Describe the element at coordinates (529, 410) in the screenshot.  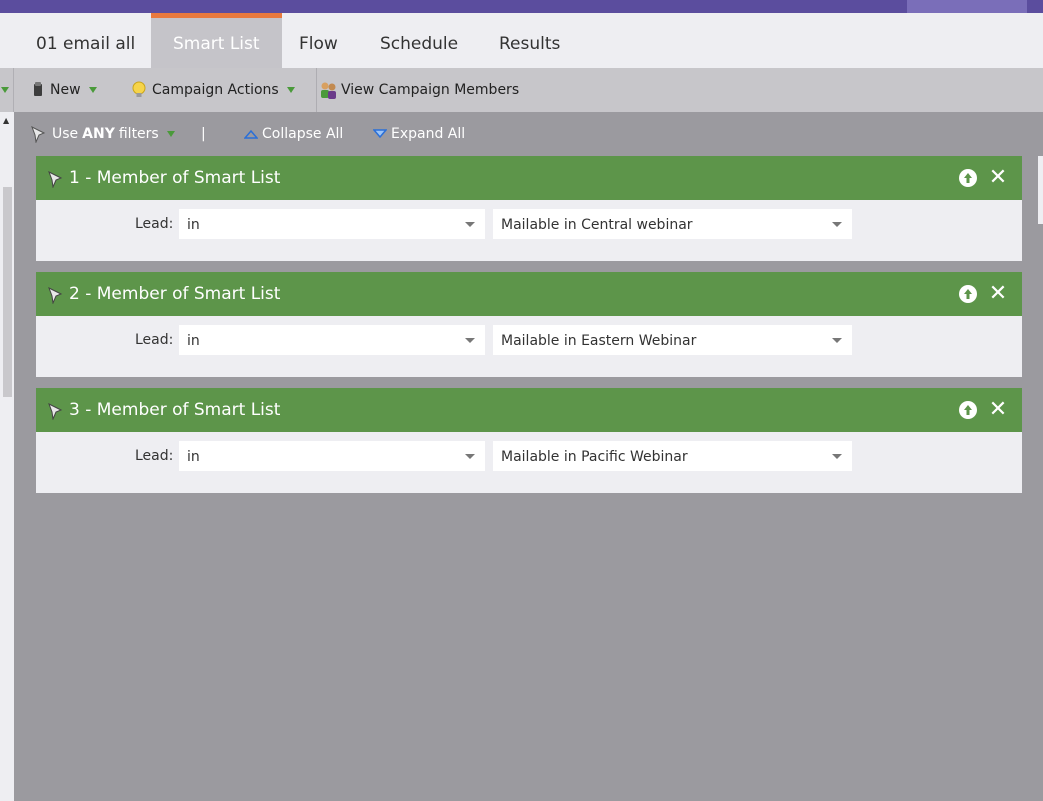
I see `filter-card-header: 3 - Member of Smart List ✕` at that location.